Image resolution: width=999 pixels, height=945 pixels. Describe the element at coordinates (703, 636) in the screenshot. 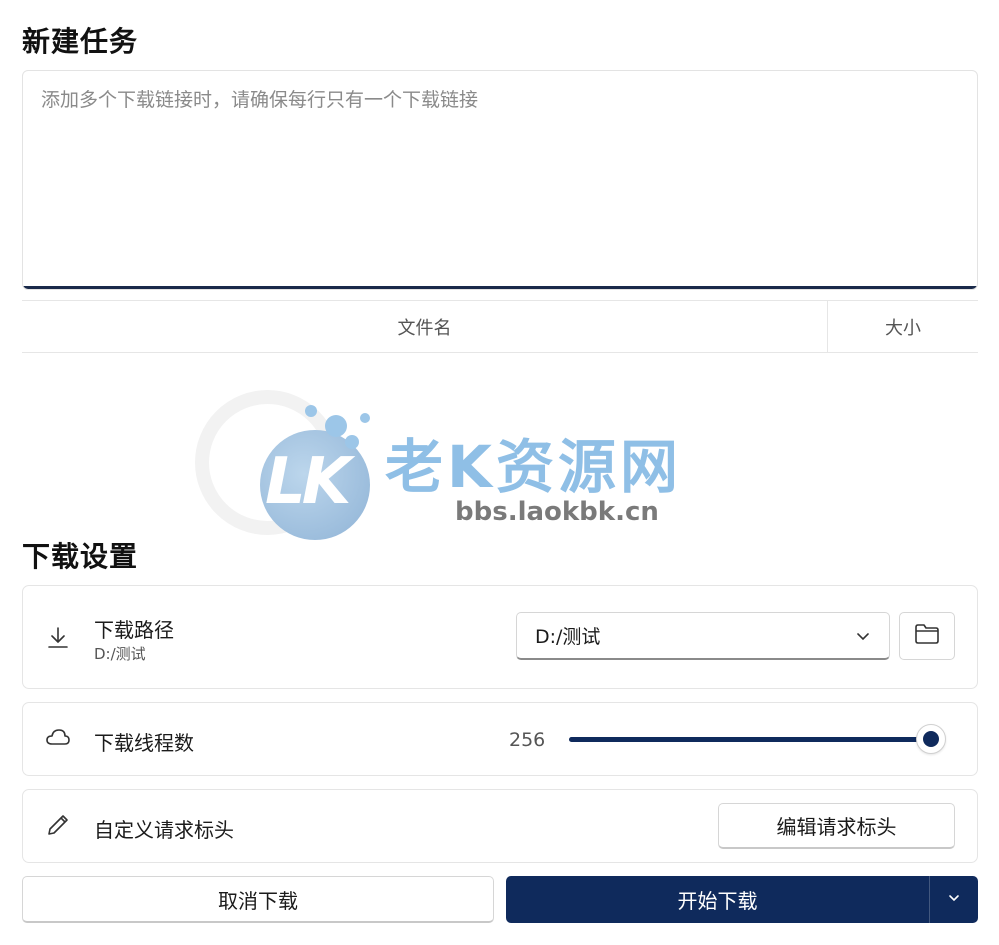

I see `download-path-select: D:/测试` at that location.